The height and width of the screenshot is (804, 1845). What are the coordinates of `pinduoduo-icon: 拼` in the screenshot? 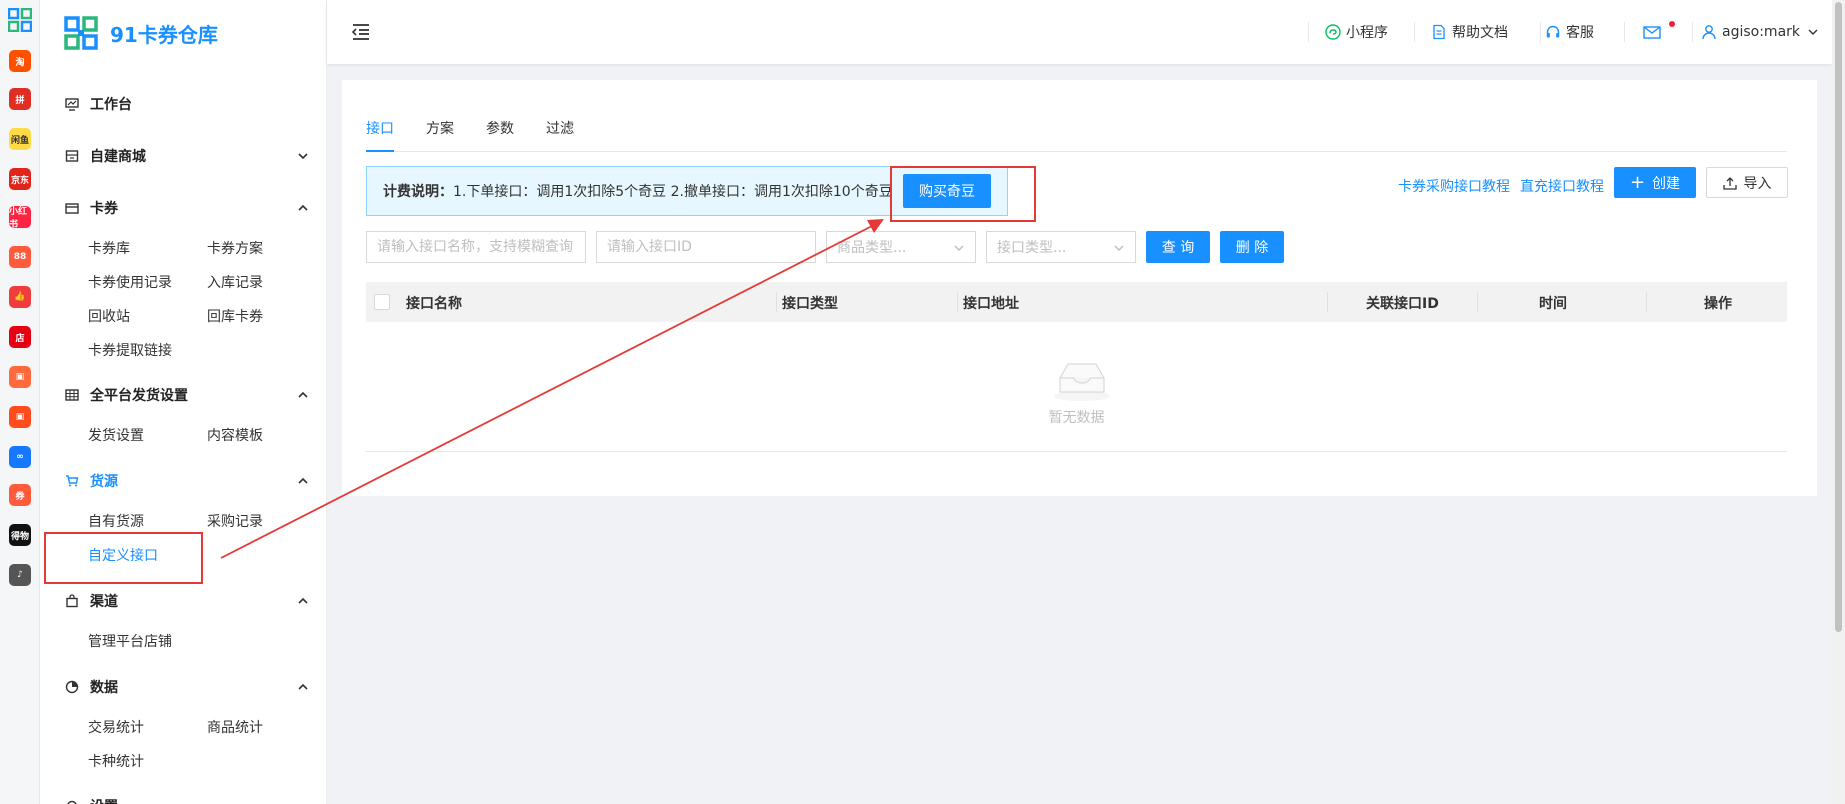 It's located at (20, 99).